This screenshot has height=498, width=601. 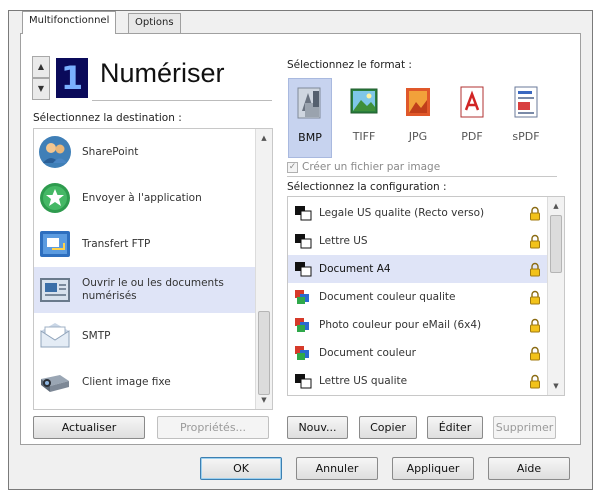 What do you see at coordinates (455, 427) in the screenshot?
I see `edit-config-button: Éditer` at bounding box center [455, 427].